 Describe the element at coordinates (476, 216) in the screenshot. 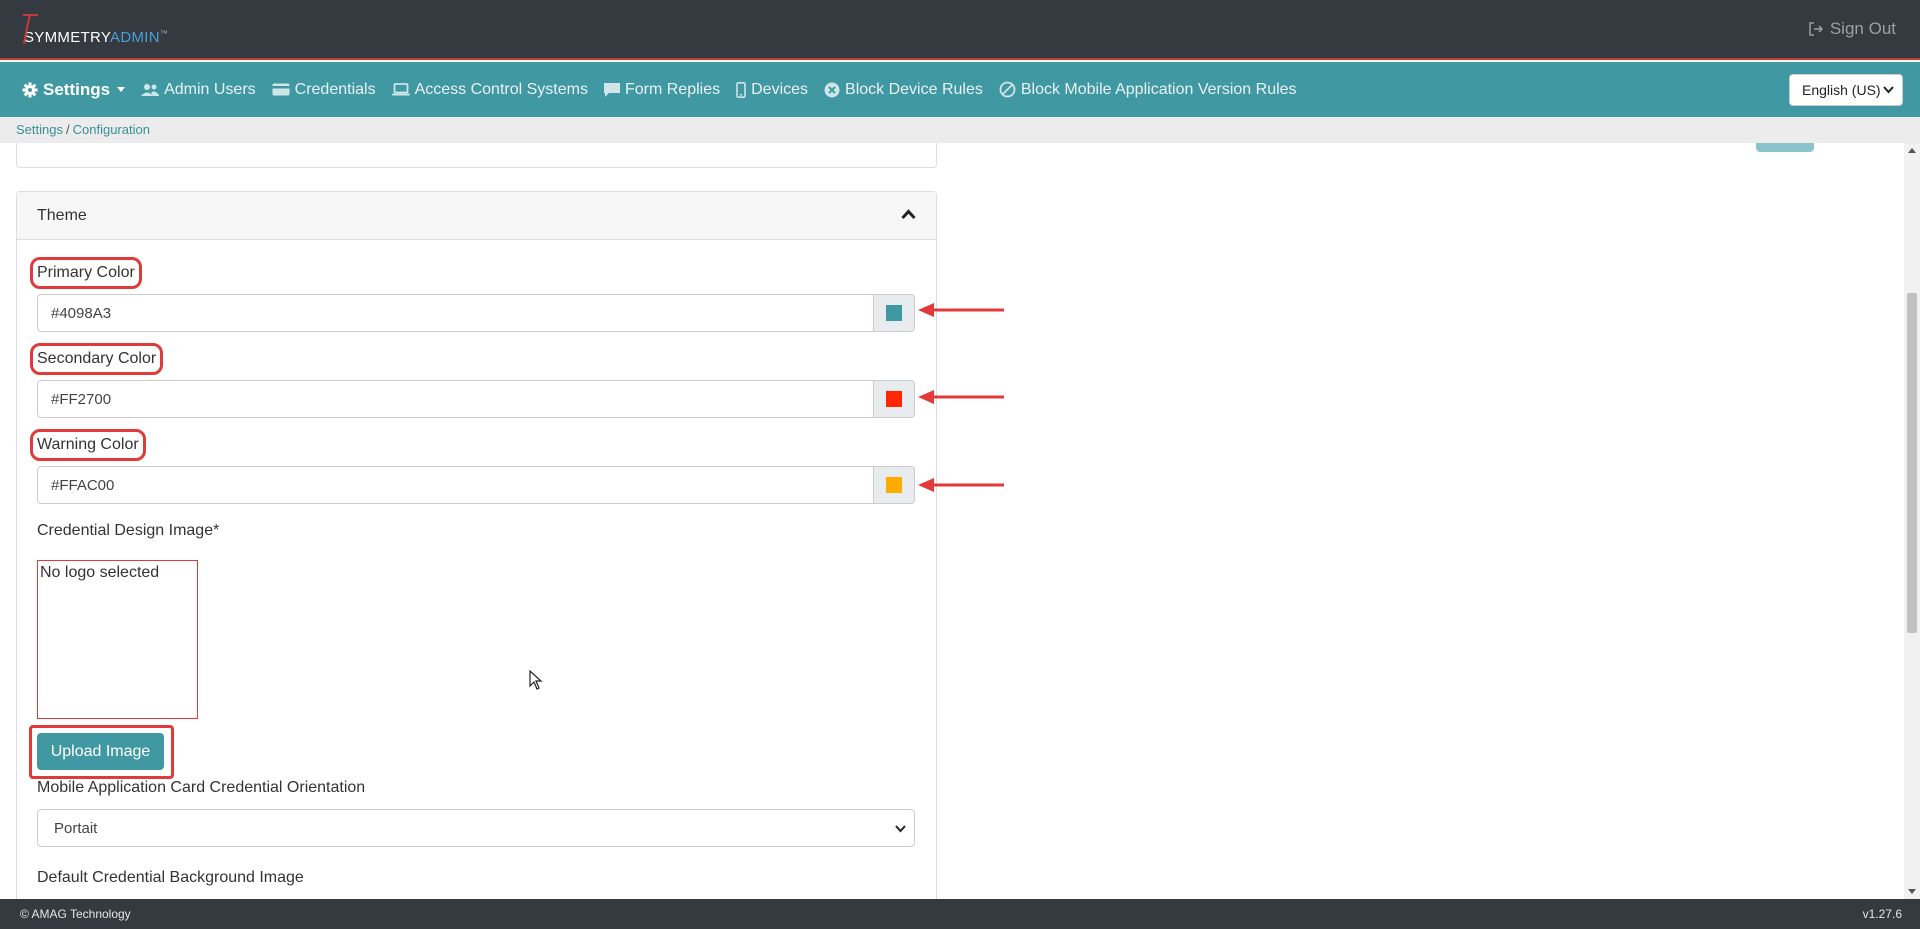

I see `theme-card-header: Theme` at that location.